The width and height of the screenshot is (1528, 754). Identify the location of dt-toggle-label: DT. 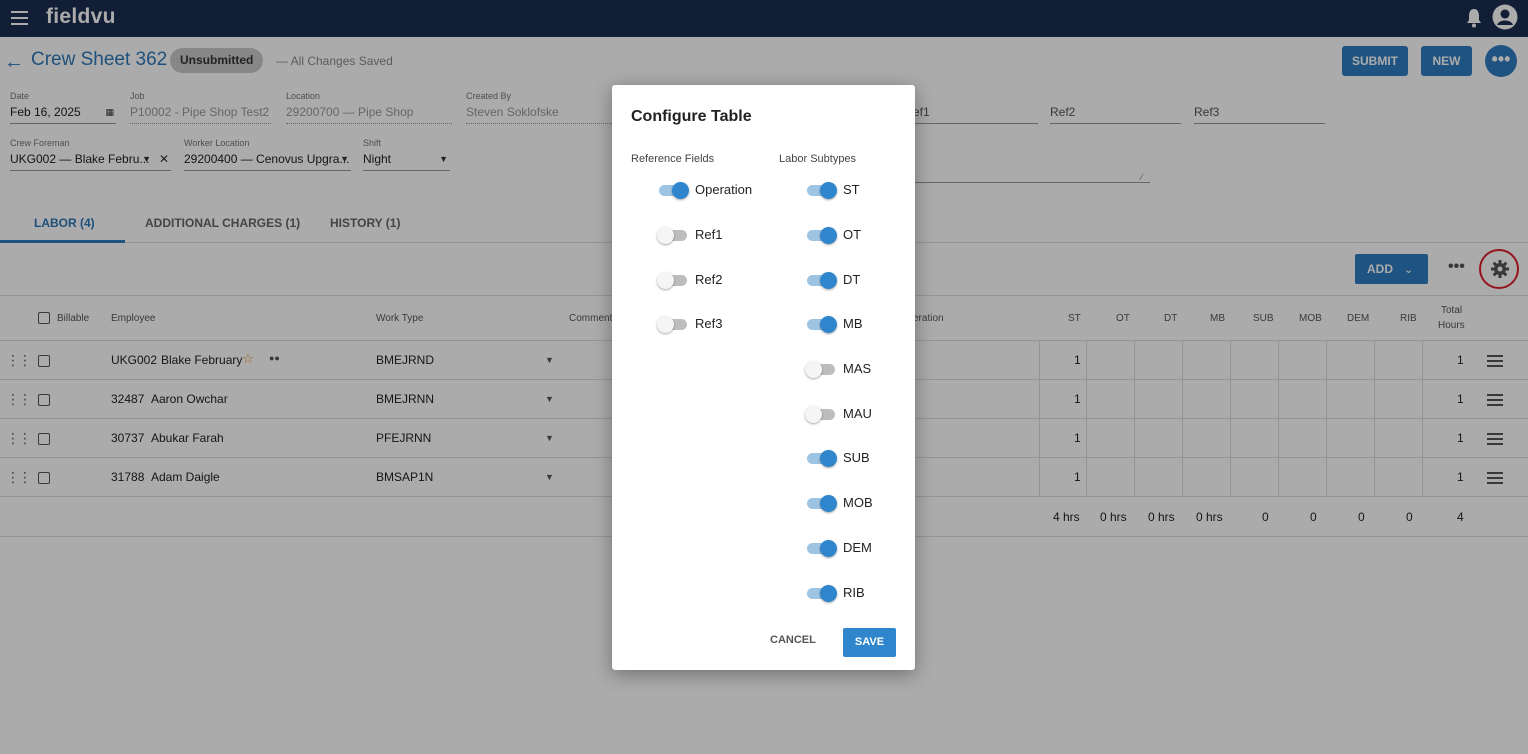
(852, 279).